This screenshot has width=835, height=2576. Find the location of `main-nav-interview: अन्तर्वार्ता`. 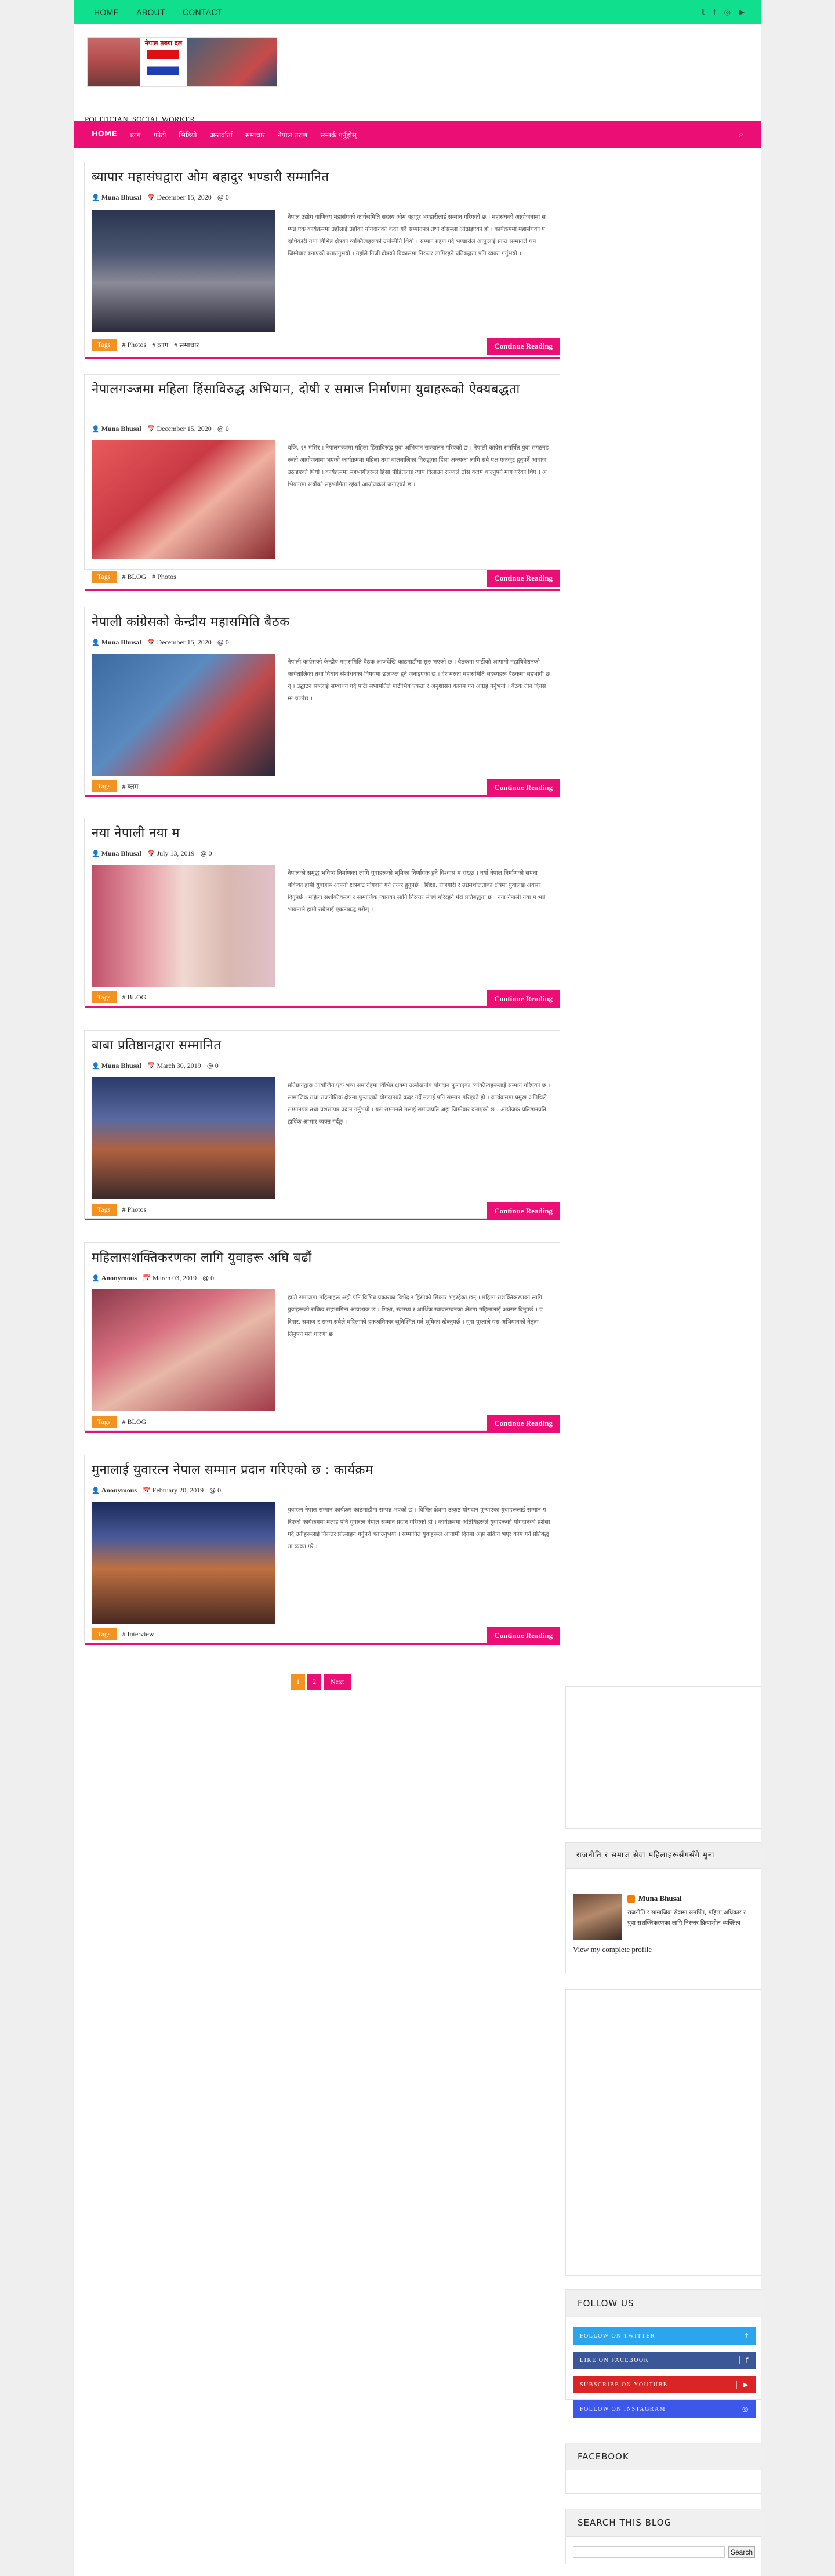

main-nav-interview: अन्तर्वार्ता is located at coordinates (220, 135).